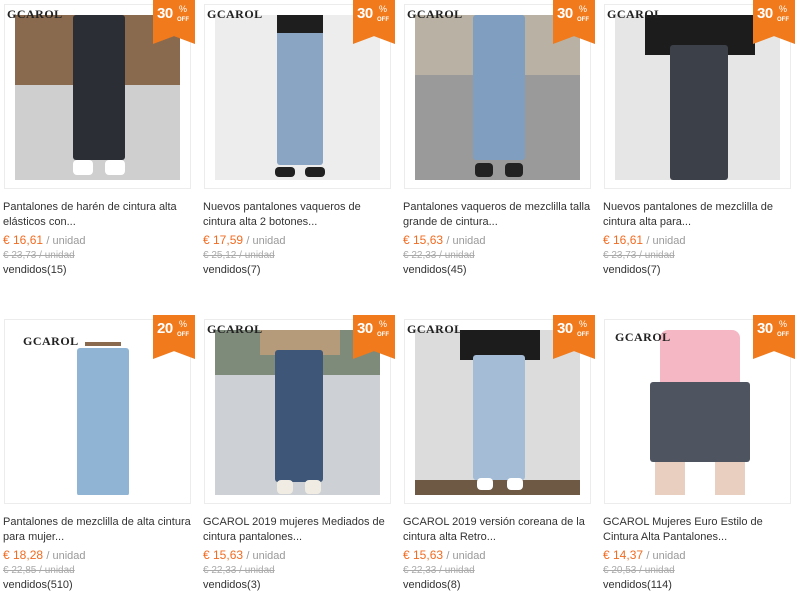 This screenshot has width=800, height=615. Describe the element at coordinates (244, 240) in the screenshot. I see `product-price: € 17,59 / unidad` at that location.